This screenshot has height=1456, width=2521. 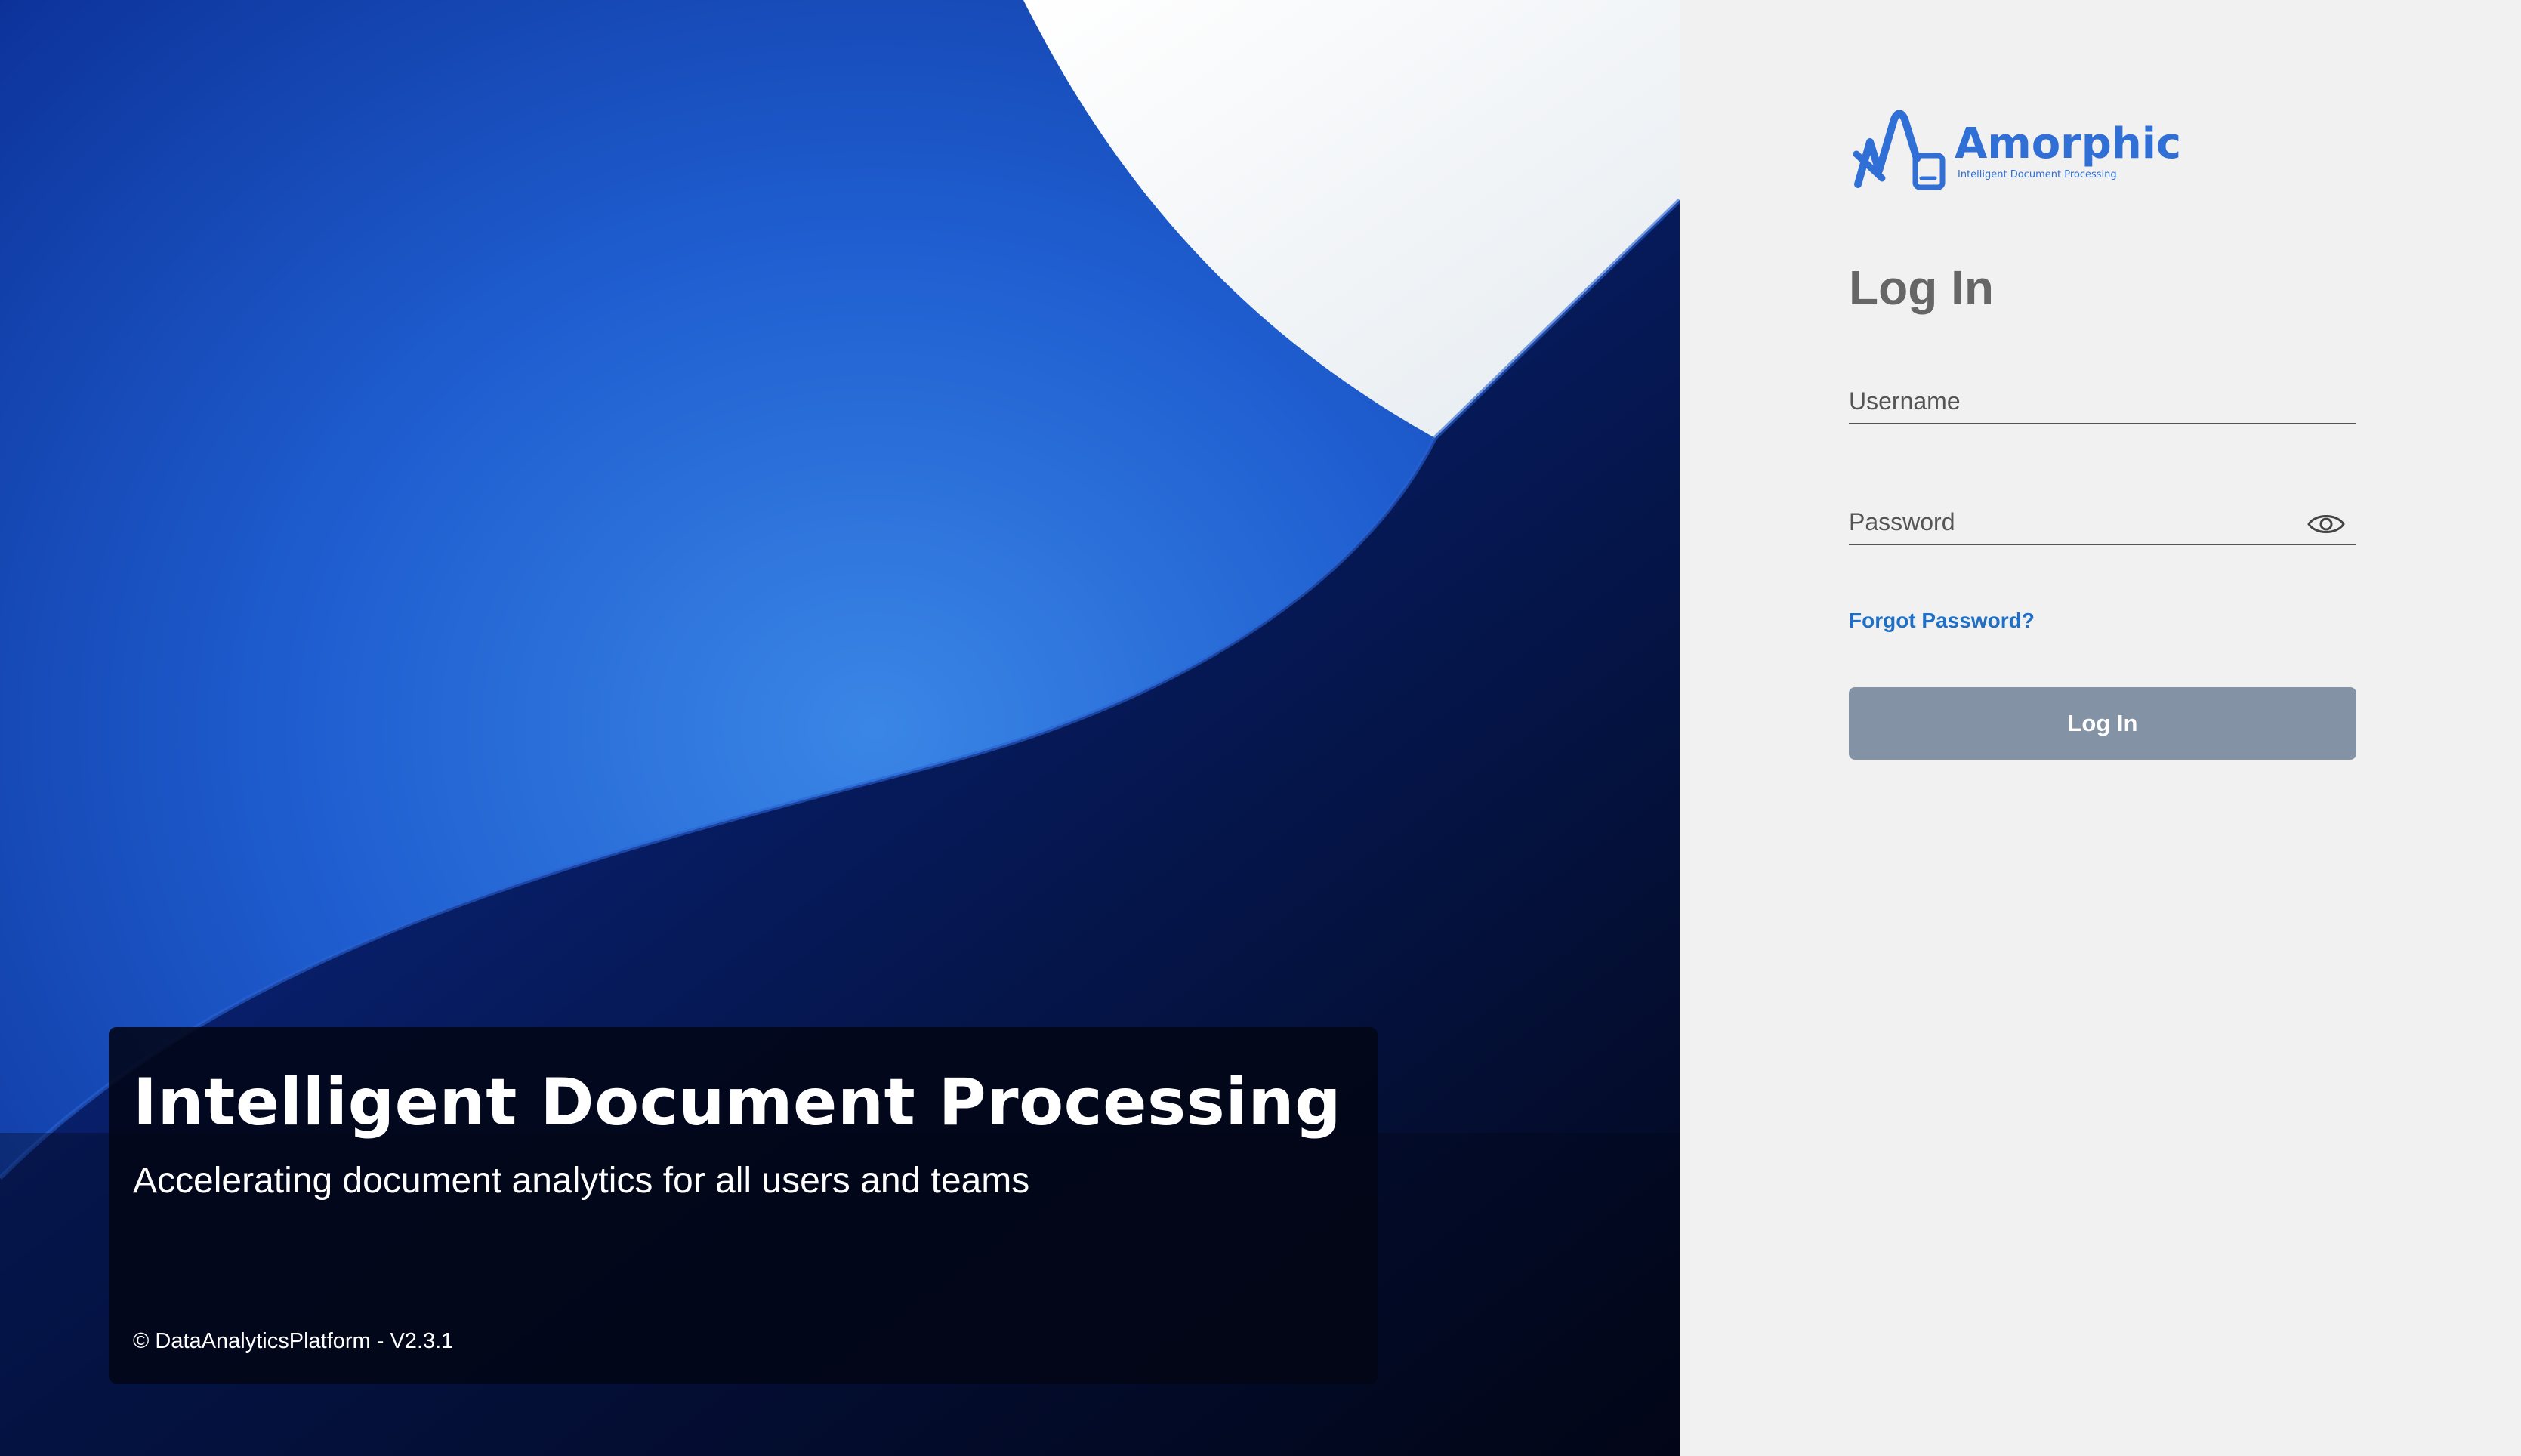 What do you see at coordinates (2326, 524) in the screenshot?
I see `eye-icon` at bounding box center [2326, 524].